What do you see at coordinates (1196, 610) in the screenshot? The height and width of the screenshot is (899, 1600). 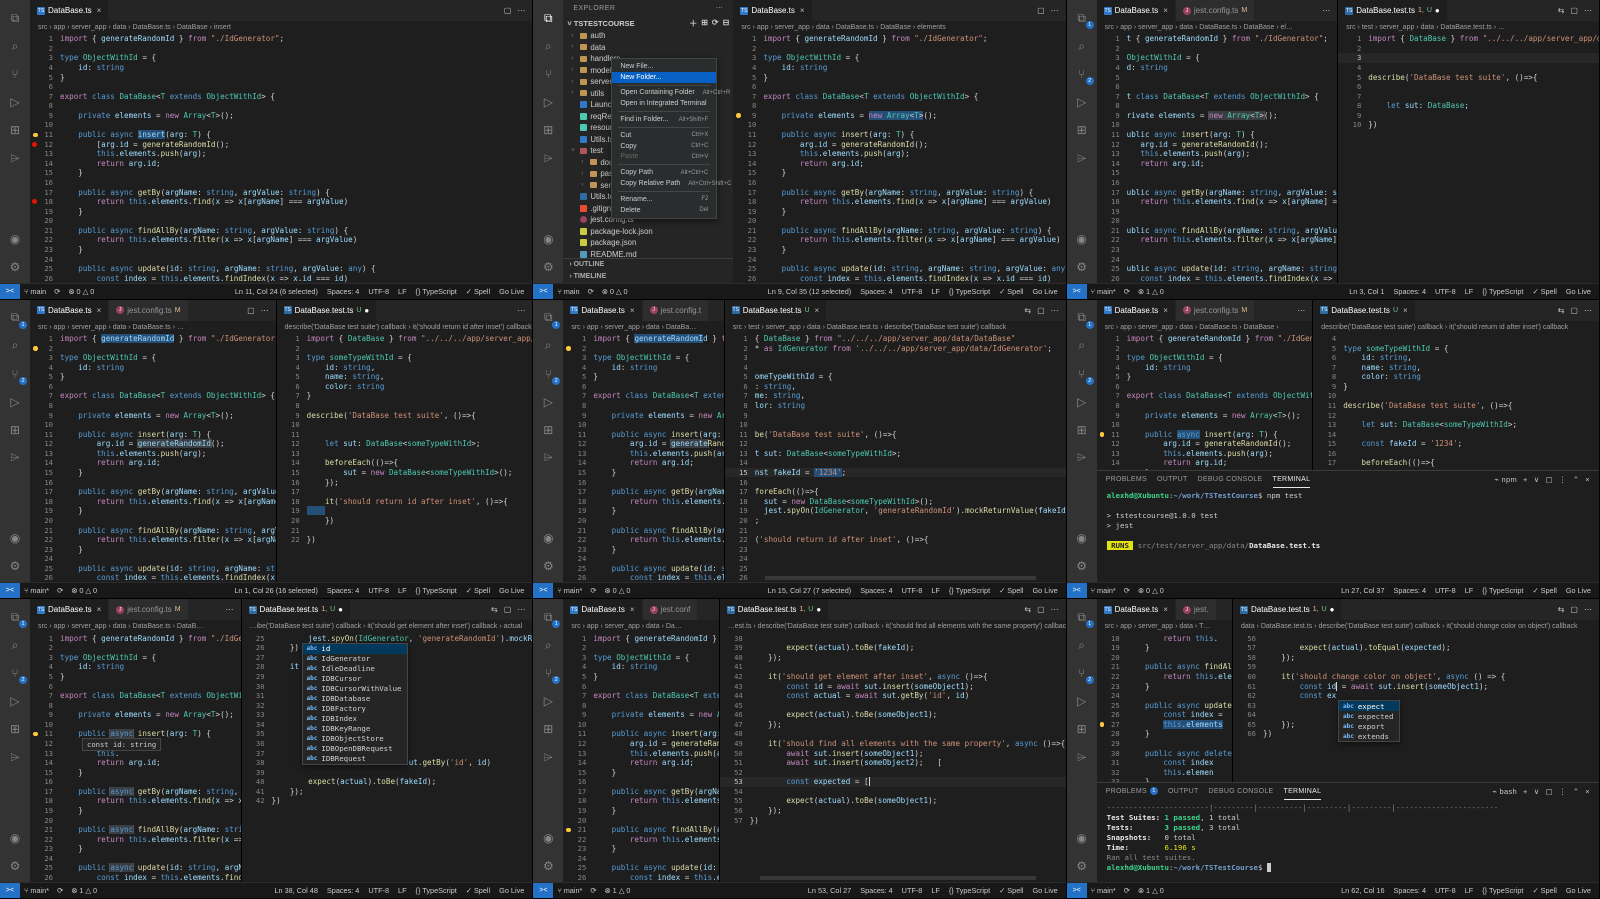 I see `tab-jest-: Jjest.` at bounding box center [1196, 610].